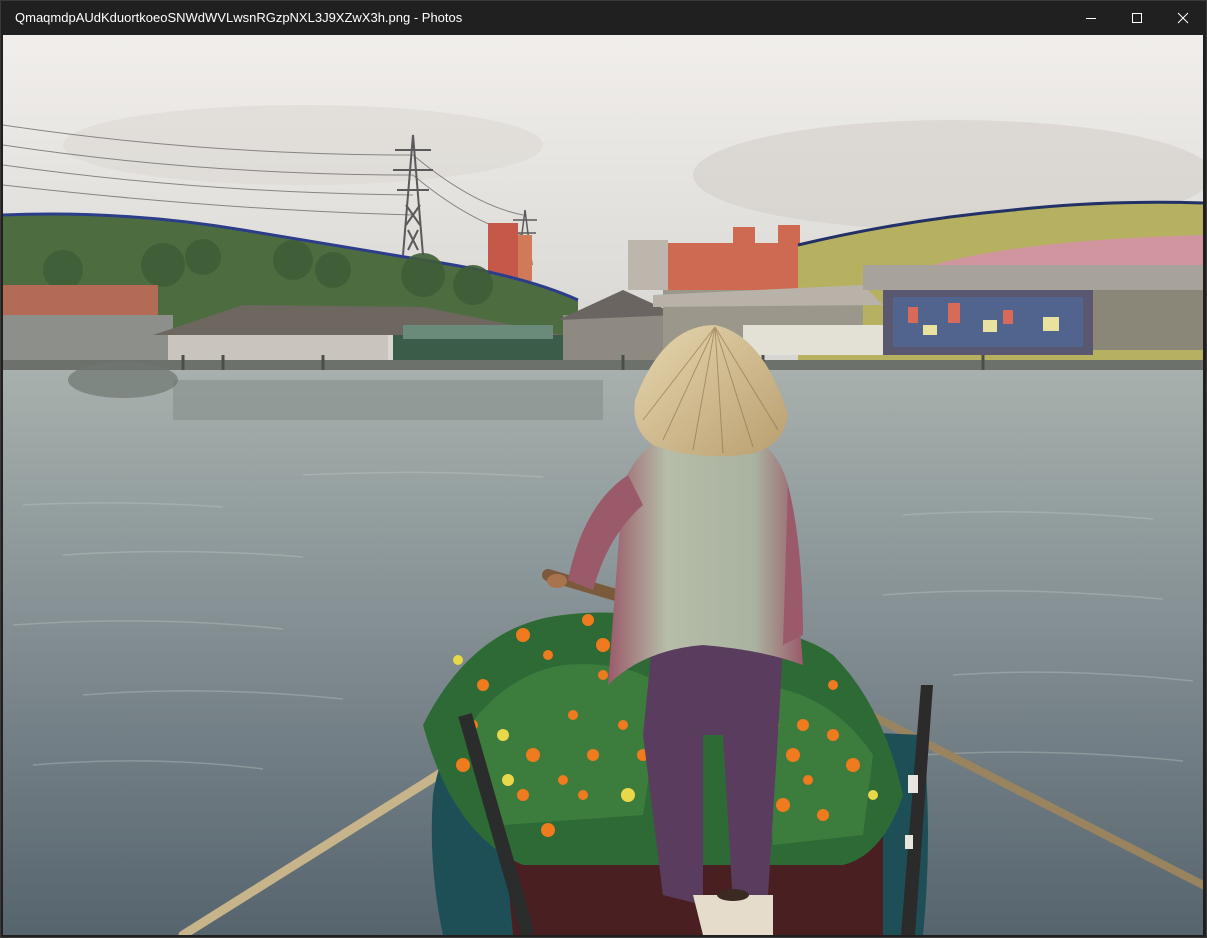  I want to click on minimize-button, so click(1091, 18).